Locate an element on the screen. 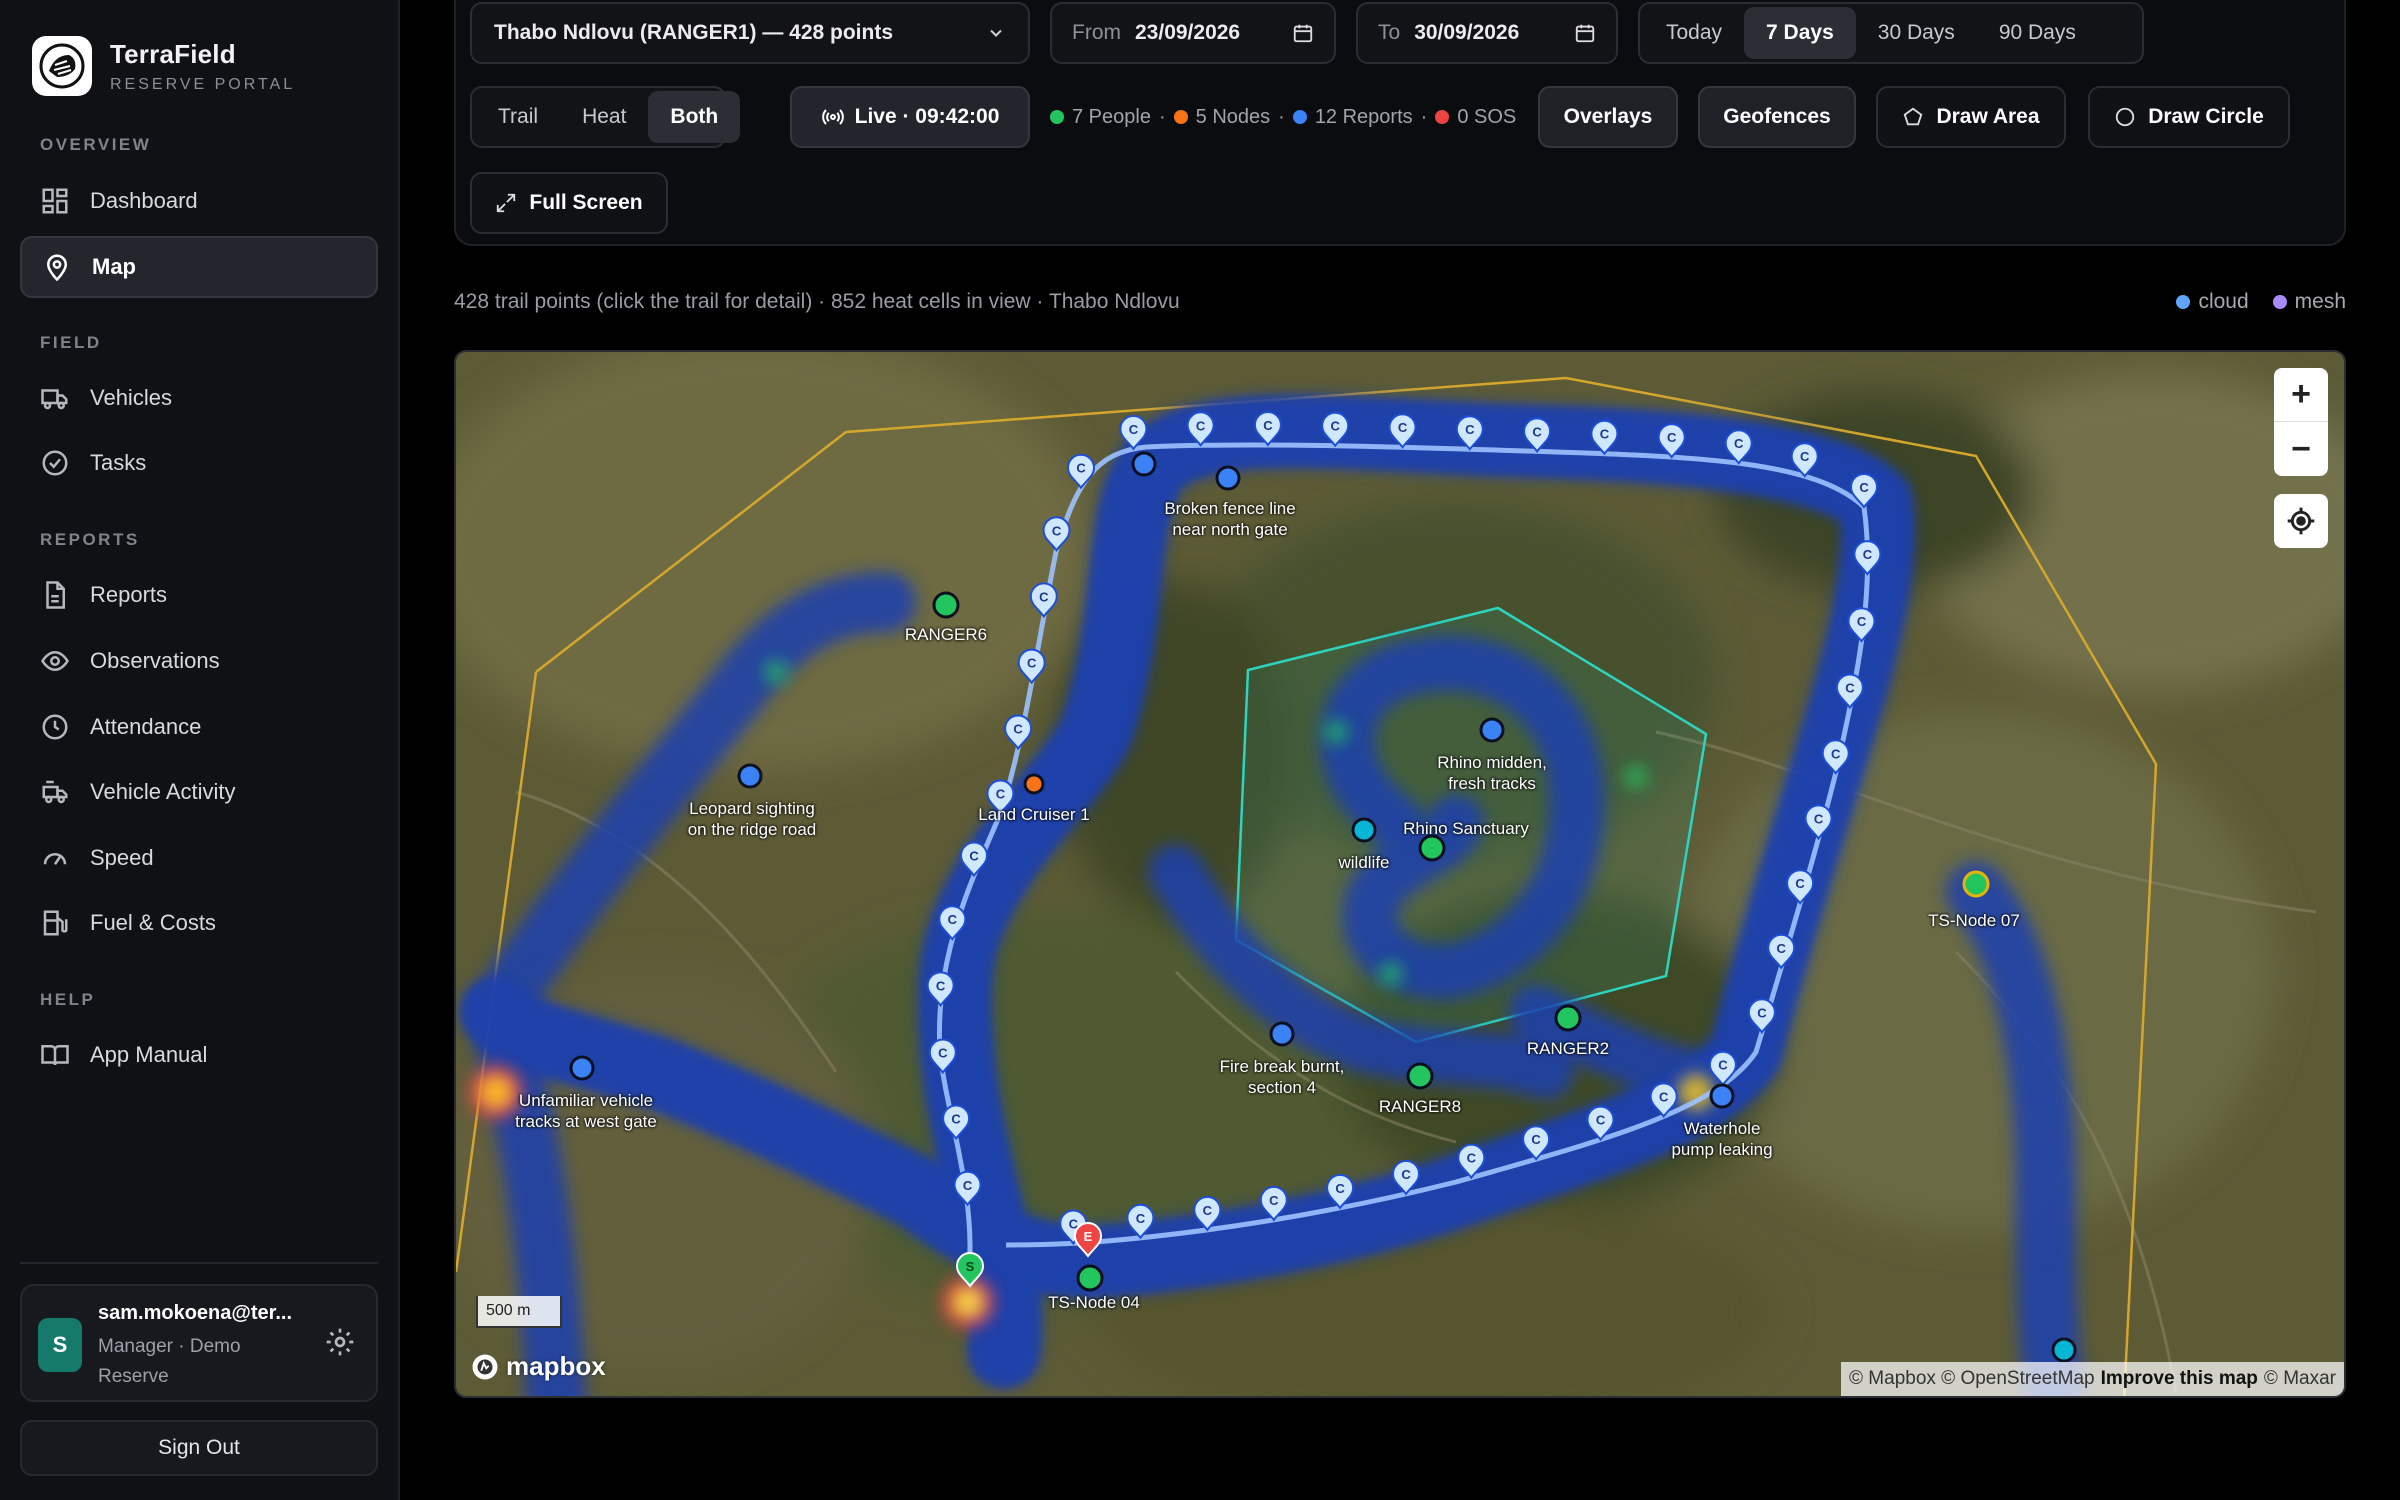 This screenshot has width=2400, height=1500. user-role: Manager · Demo Reserve is located at coordinates (169, 1361).